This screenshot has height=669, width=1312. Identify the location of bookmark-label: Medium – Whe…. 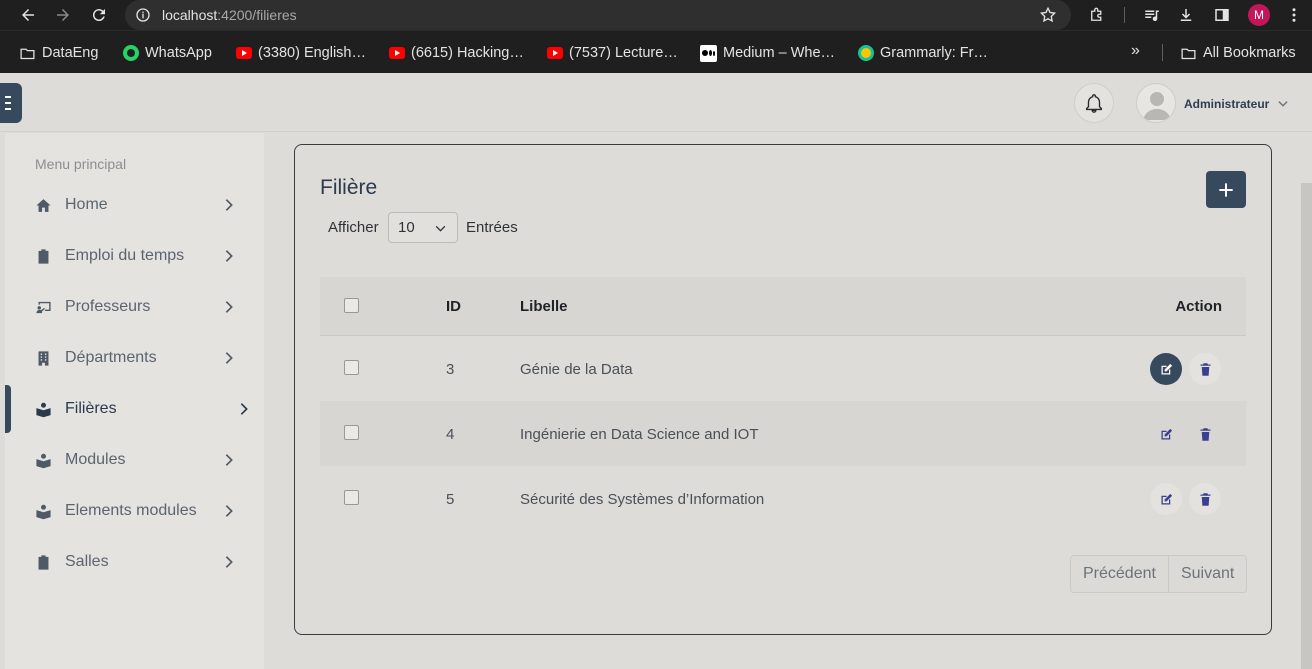
(779, 53).